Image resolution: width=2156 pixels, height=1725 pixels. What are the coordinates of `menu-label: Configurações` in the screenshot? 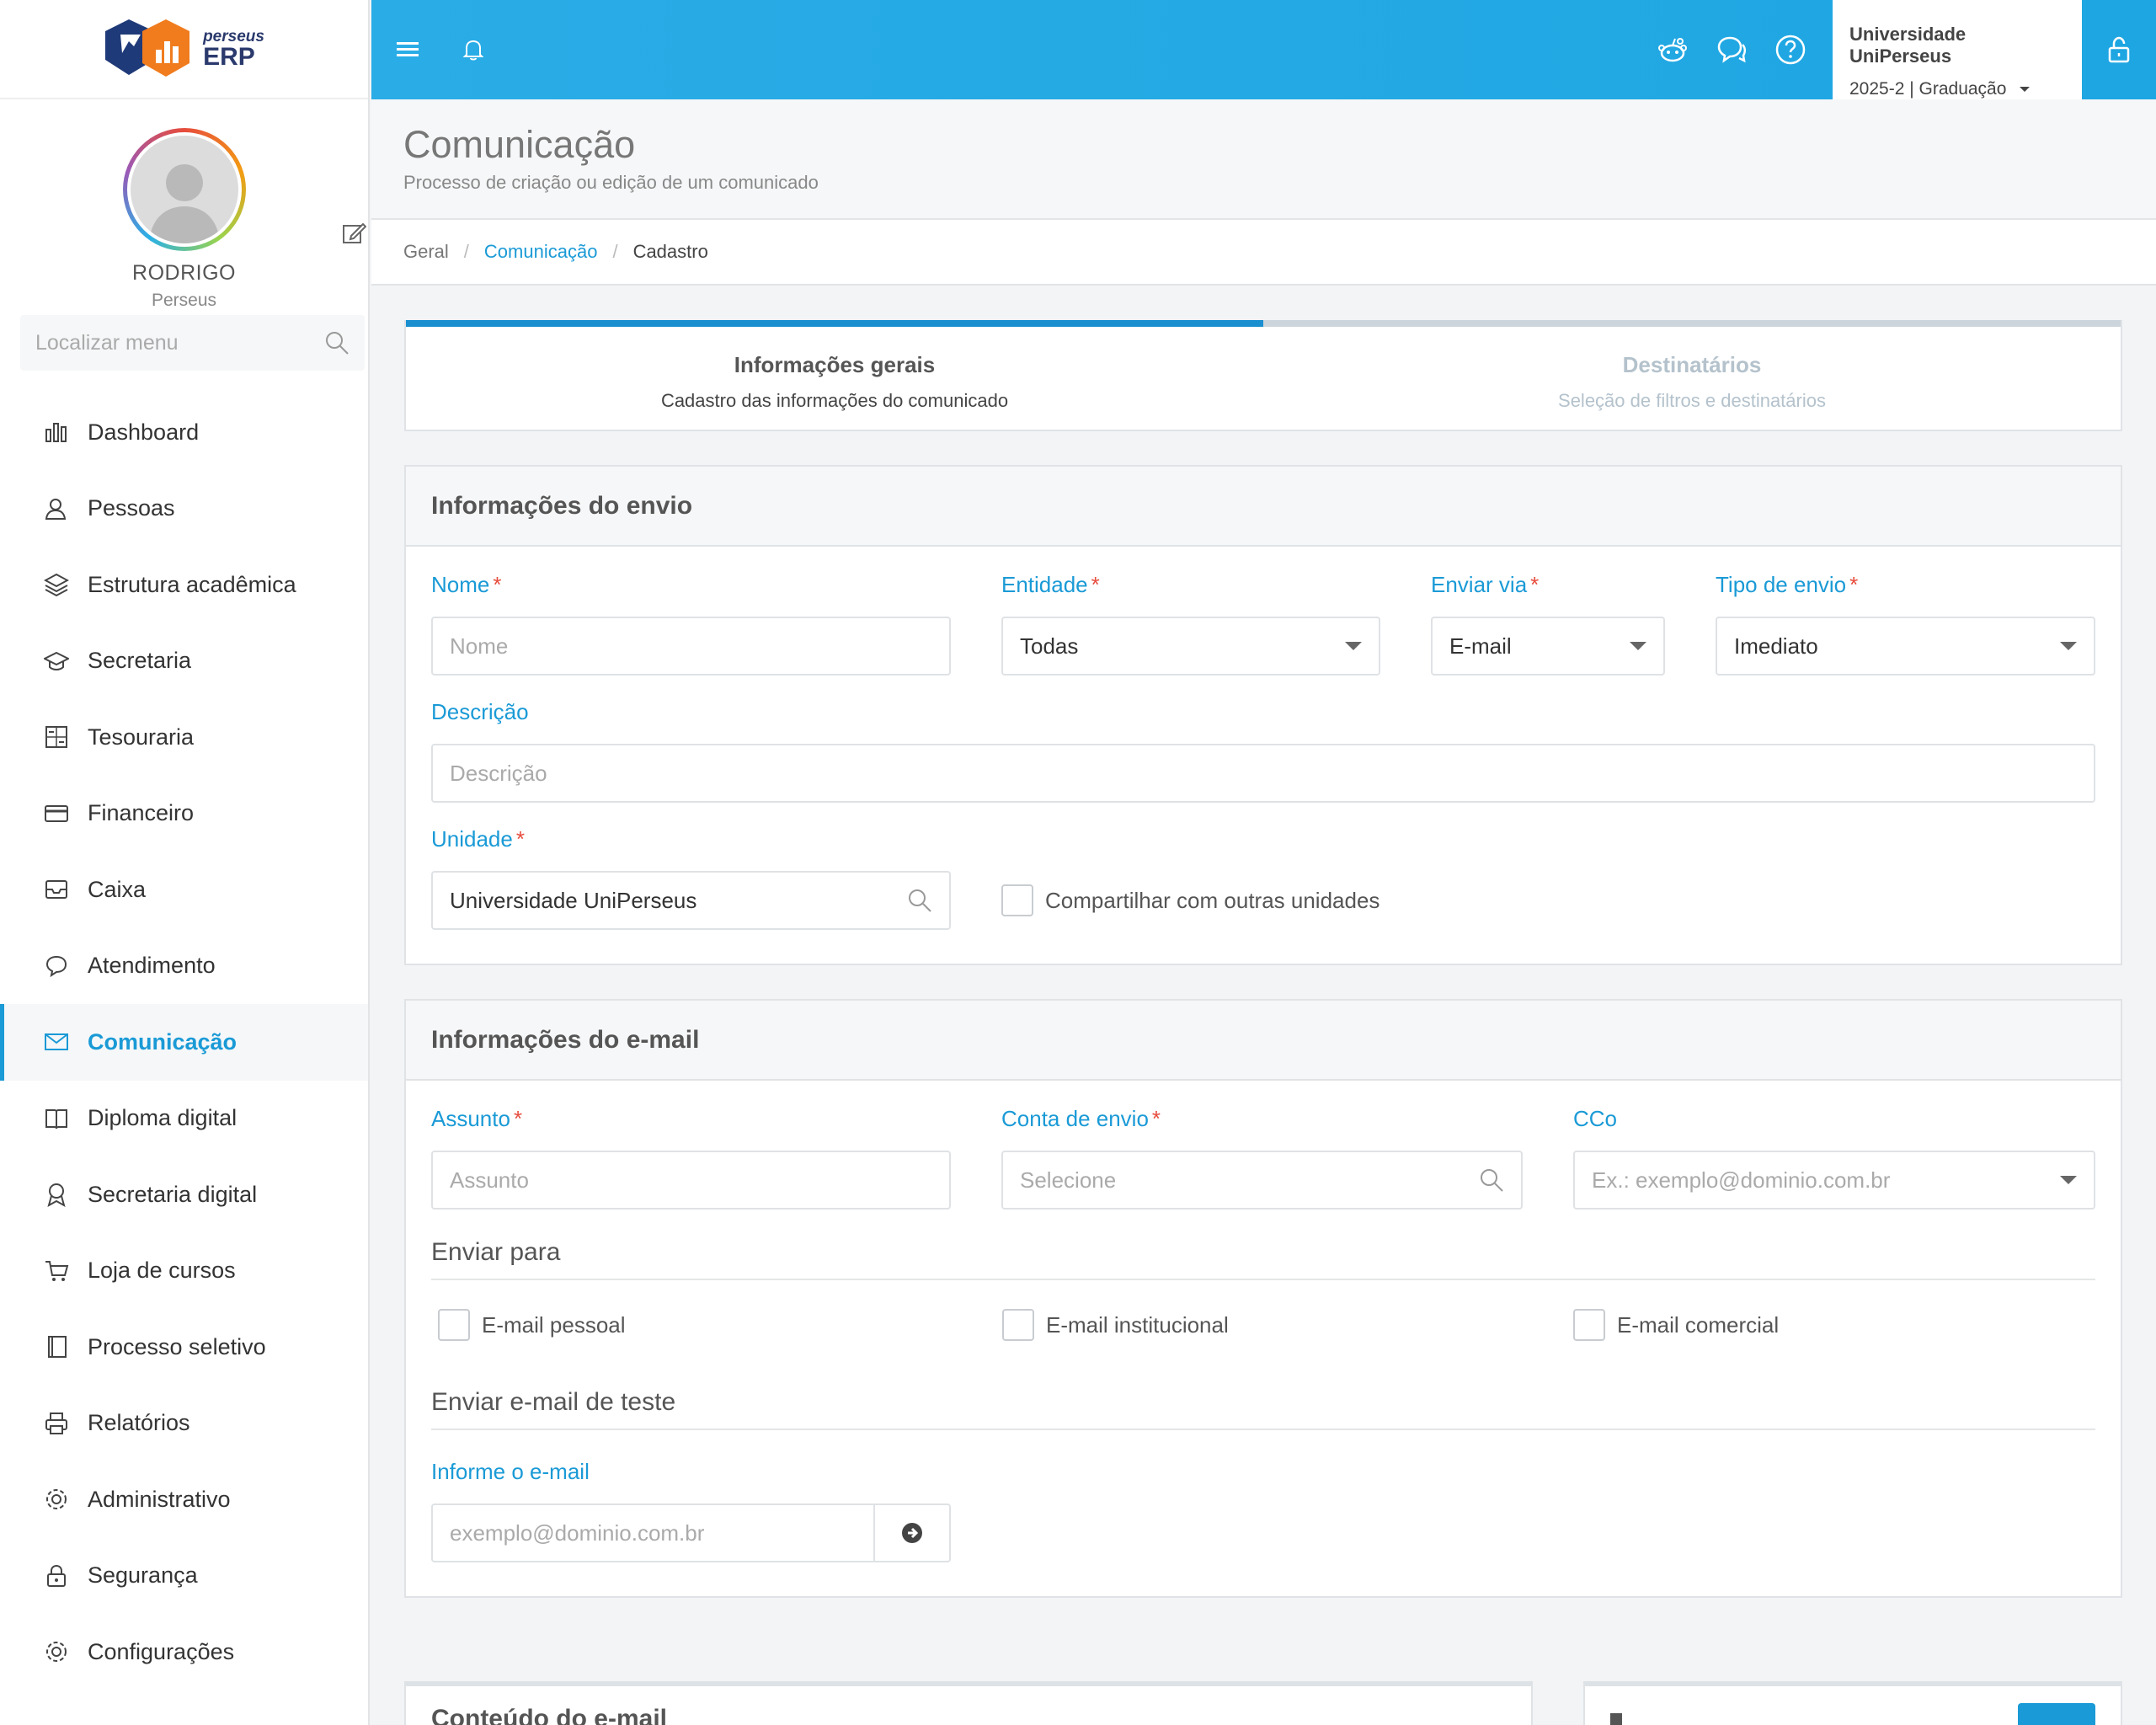 It's located at (161, 1651).